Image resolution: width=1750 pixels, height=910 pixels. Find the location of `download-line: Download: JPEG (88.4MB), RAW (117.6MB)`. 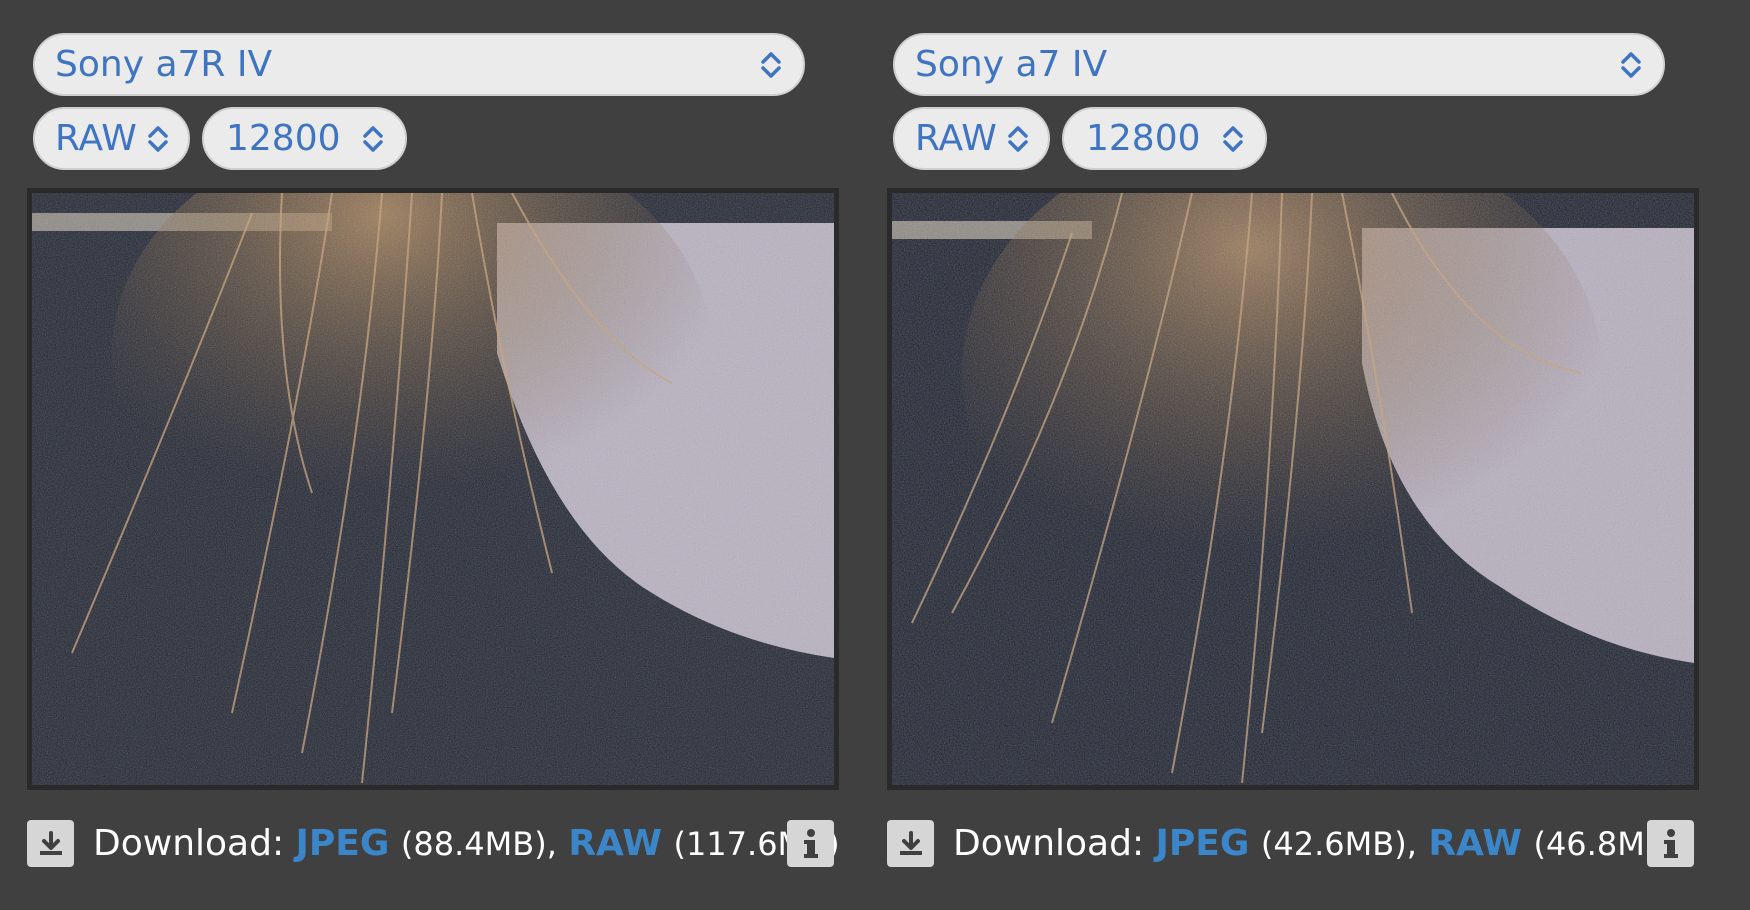

download-line: Download: JPEG (88.4MB), RAW (117.6MB) is located at coordinates (466, 844).